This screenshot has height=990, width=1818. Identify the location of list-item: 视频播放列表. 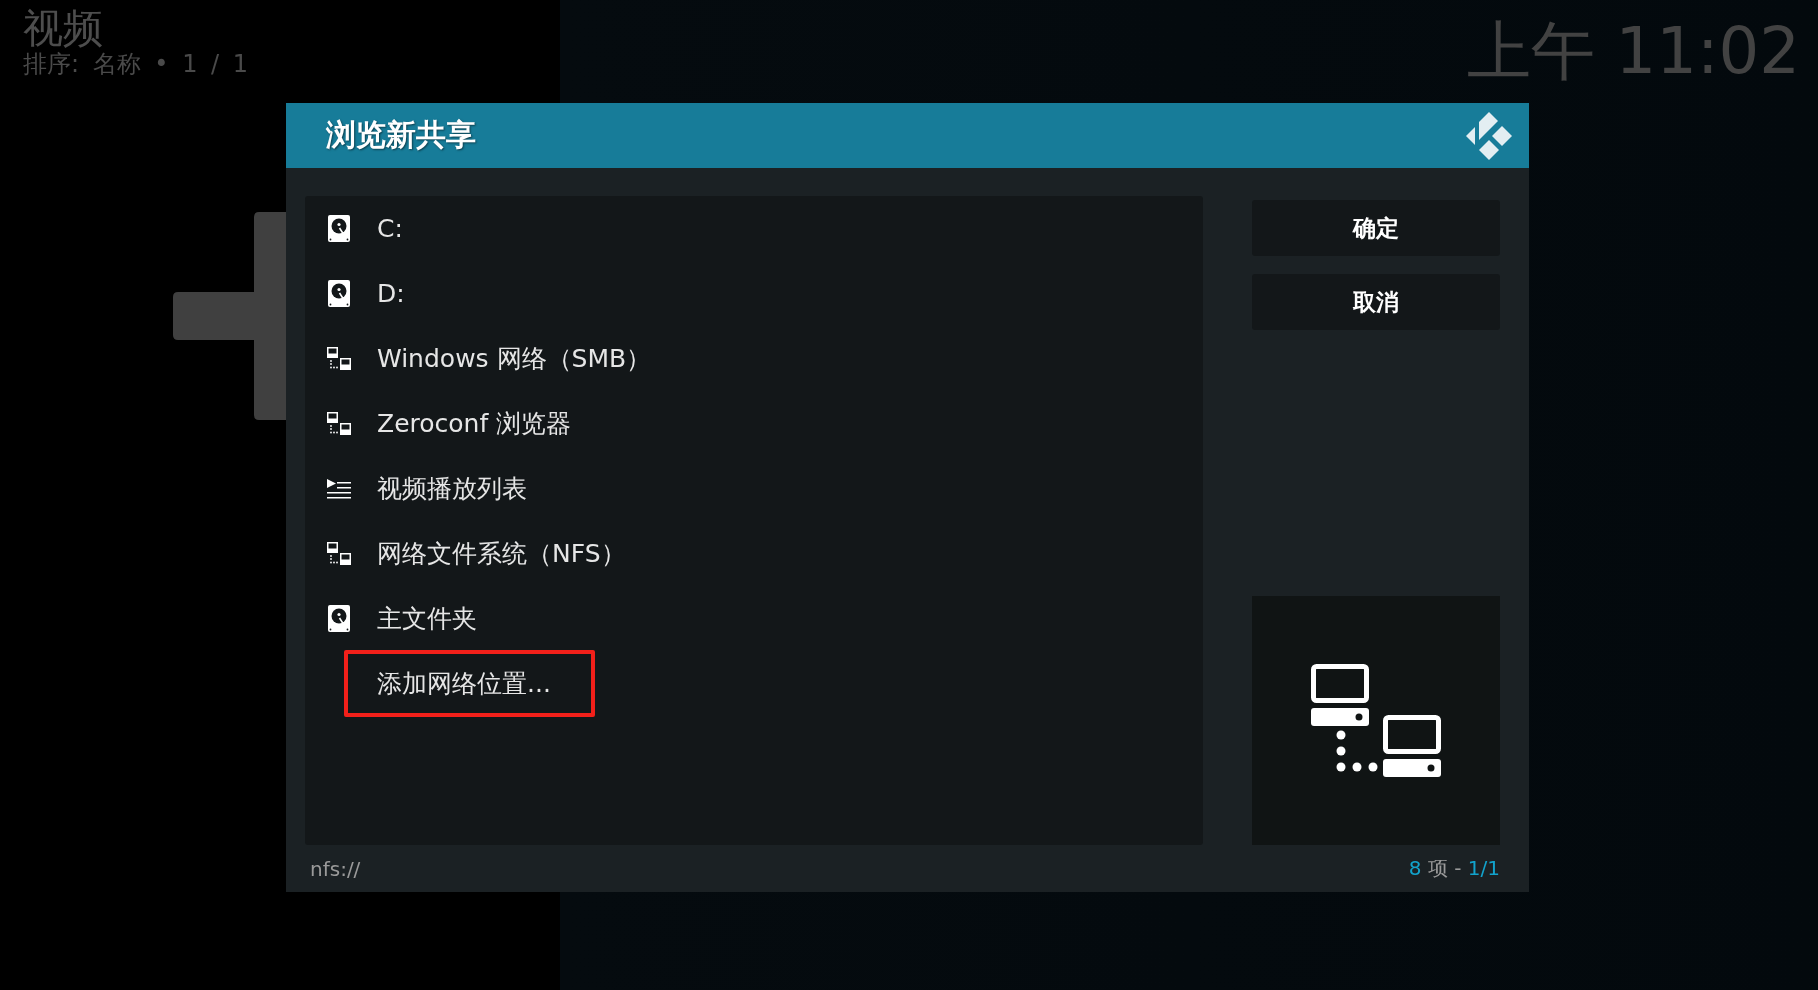
(452, 488).